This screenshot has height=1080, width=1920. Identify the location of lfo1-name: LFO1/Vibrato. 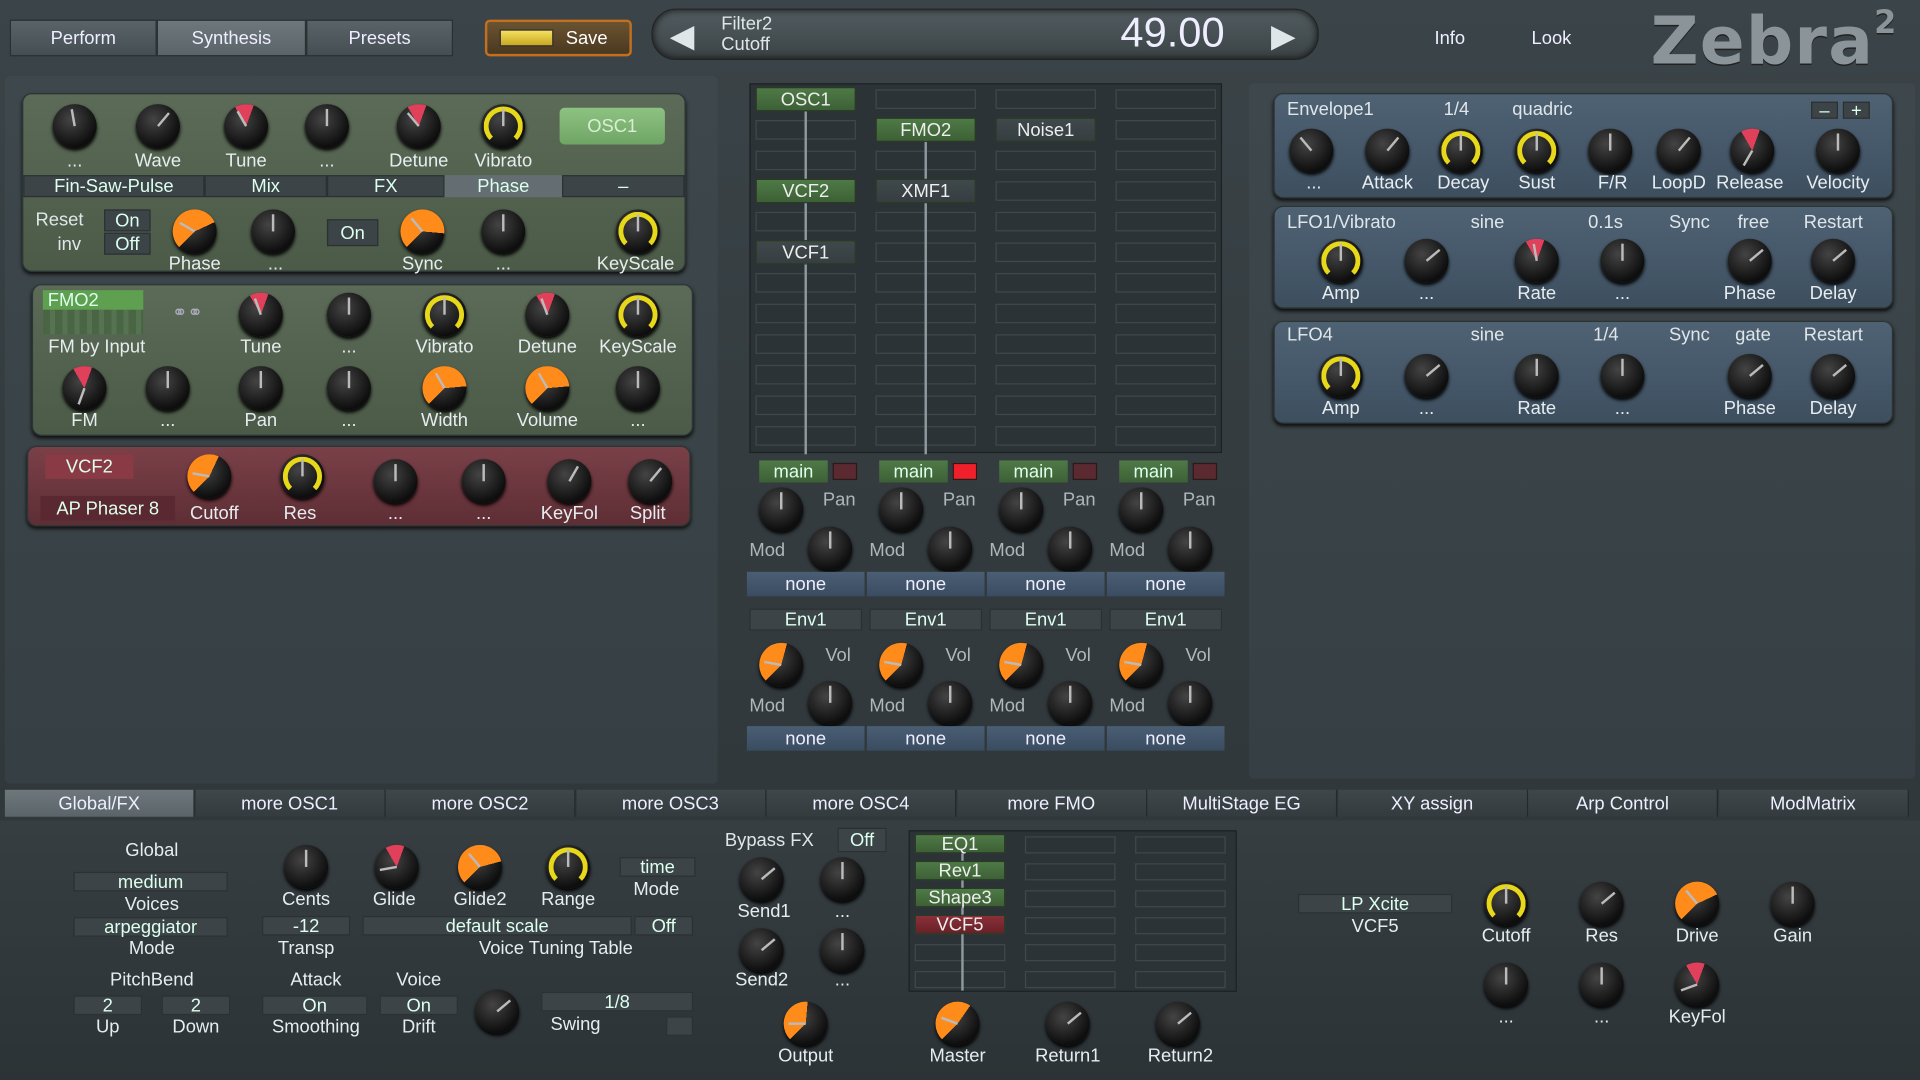
(1341, 222).